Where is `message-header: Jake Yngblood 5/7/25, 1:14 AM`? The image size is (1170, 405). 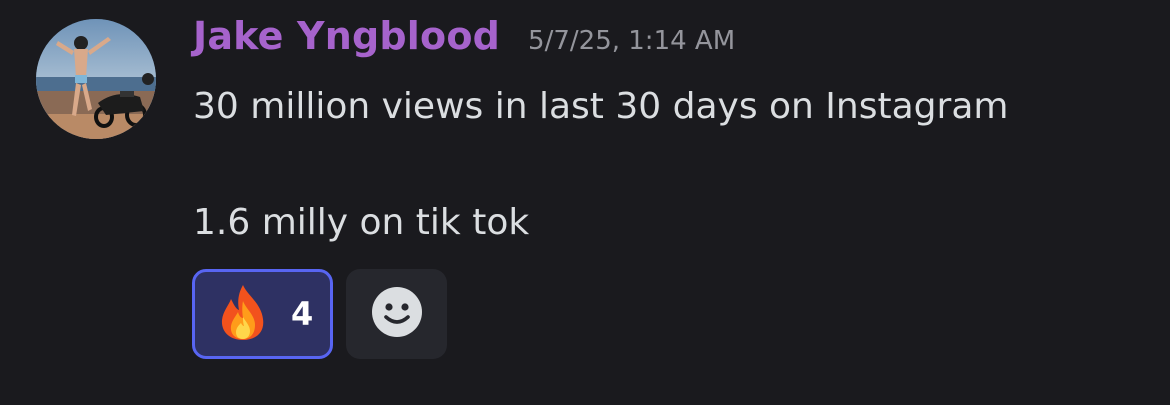
message-header: Jake Yngblood 5/7/25, 1:14 AM is located at coordinates (464, 40).